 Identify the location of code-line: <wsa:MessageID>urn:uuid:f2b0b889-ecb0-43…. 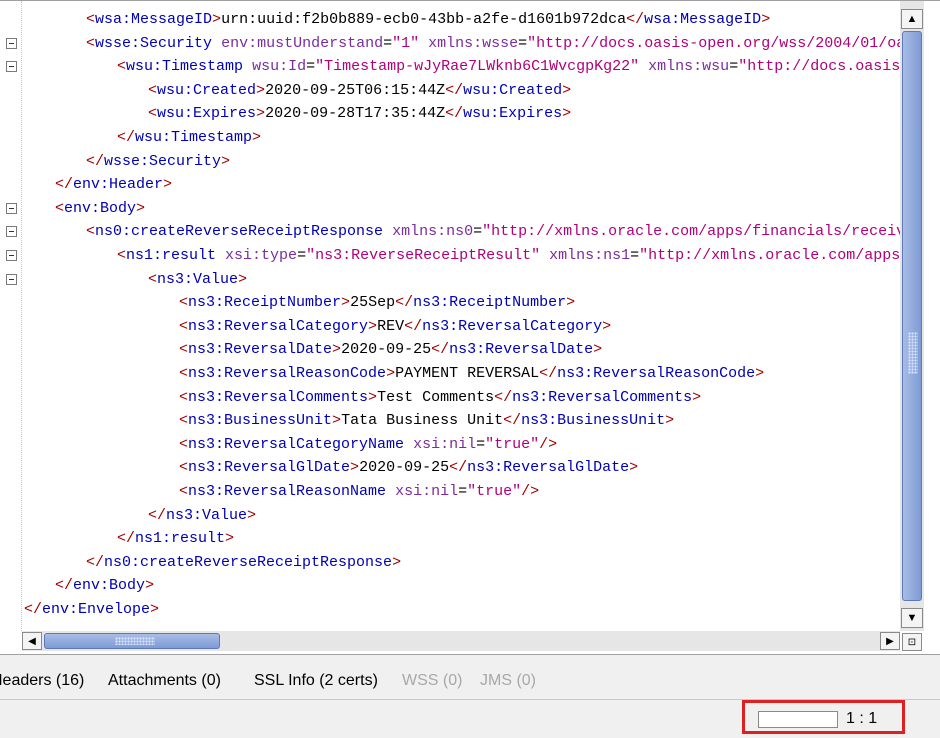
(428, 20).